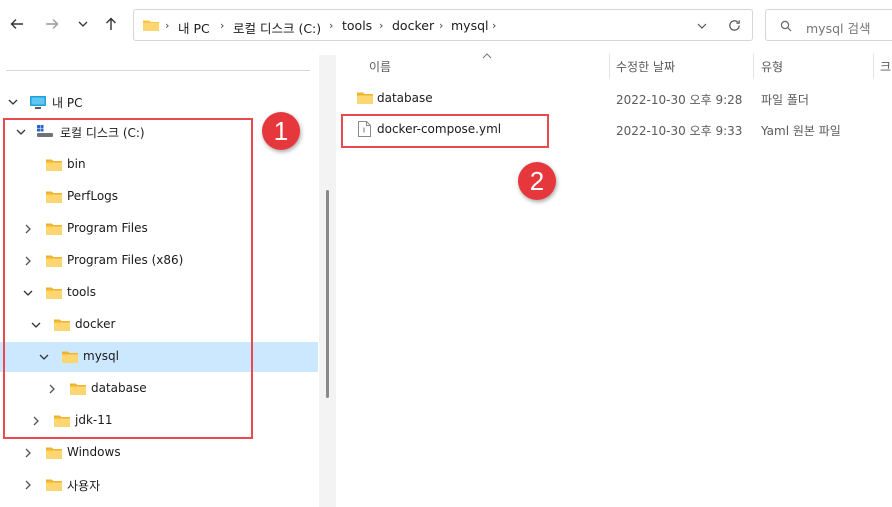  Describe the element at coordinates (158, 70) in the screenshot. I see `tree-divider` at that location.